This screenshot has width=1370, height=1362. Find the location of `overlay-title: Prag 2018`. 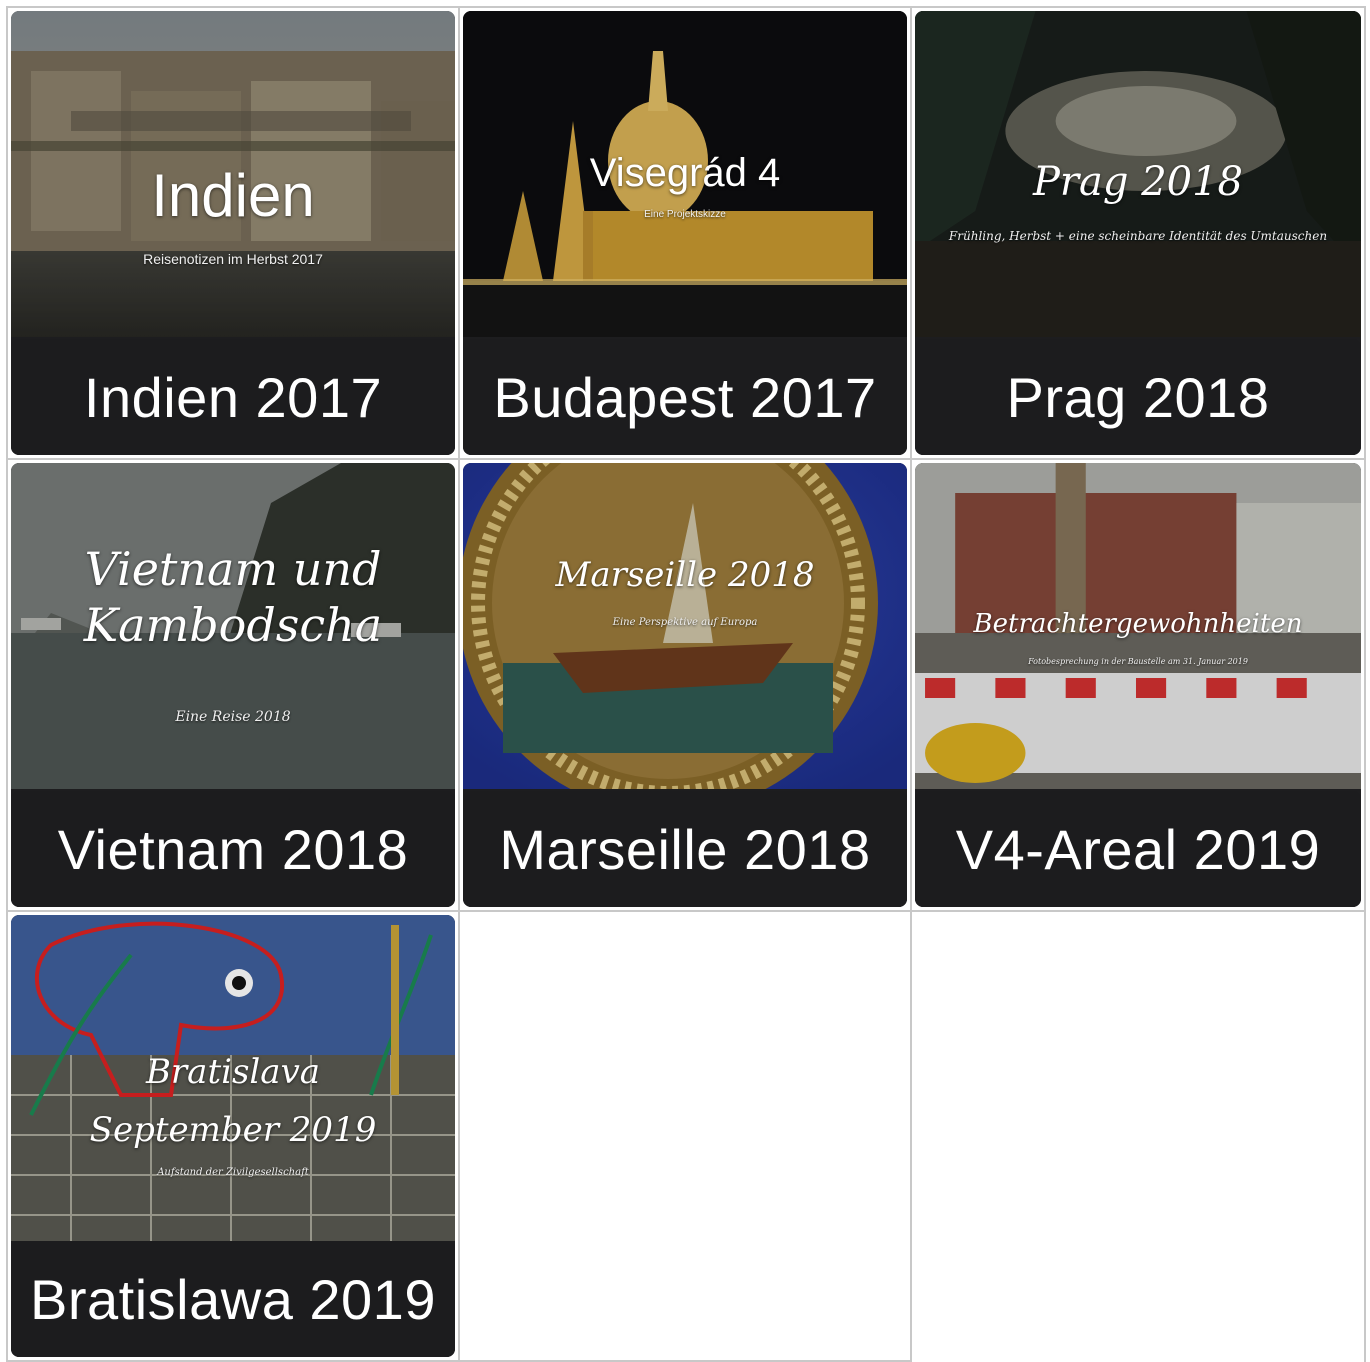

overlay-title: Prag 2018 is located at coordinates (1138, 182).